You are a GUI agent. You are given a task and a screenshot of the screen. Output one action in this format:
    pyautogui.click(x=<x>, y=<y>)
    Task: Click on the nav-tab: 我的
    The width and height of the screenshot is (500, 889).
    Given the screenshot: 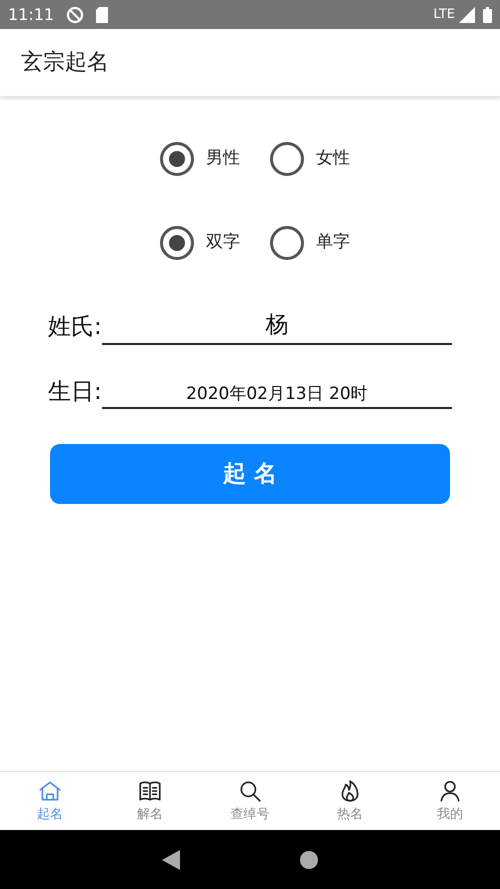 What is the action you would take?
    pyautogui.click(x=450, y=801)
    